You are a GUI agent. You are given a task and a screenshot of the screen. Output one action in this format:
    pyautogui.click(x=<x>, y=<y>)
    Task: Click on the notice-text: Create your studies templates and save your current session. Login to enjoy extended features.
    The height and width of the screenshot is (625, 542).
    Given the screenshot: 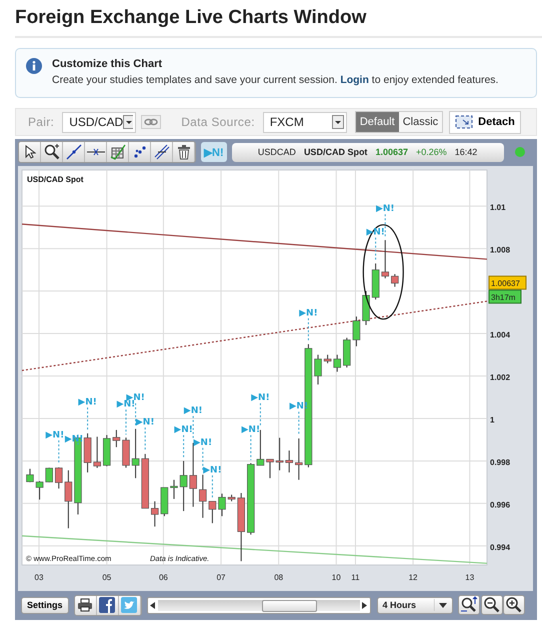 What is the action you would take?
    pyautogui.click(x=275, y=80)
    